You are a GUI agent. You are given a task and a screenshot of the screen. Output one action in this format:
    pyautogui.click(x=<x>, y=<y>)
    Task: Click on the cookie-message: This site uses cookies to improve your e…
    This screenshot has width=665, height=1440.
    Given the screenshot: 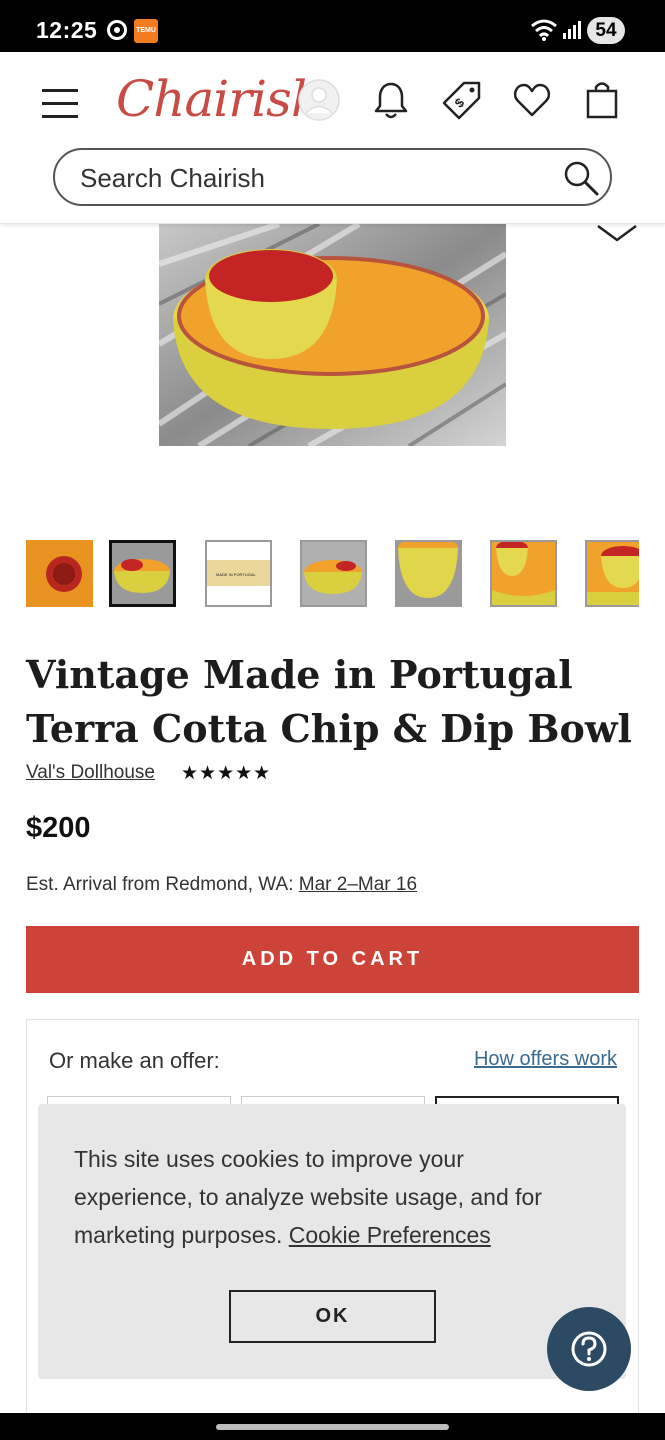 What is the action you would take?
    pyautogui.click(x=329, y=1197)
    